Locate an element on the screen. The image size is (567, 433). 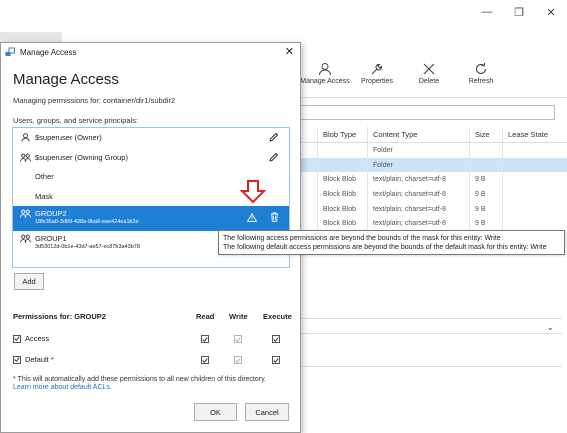
default-write-checkbox is located at coordinates (238, 360).